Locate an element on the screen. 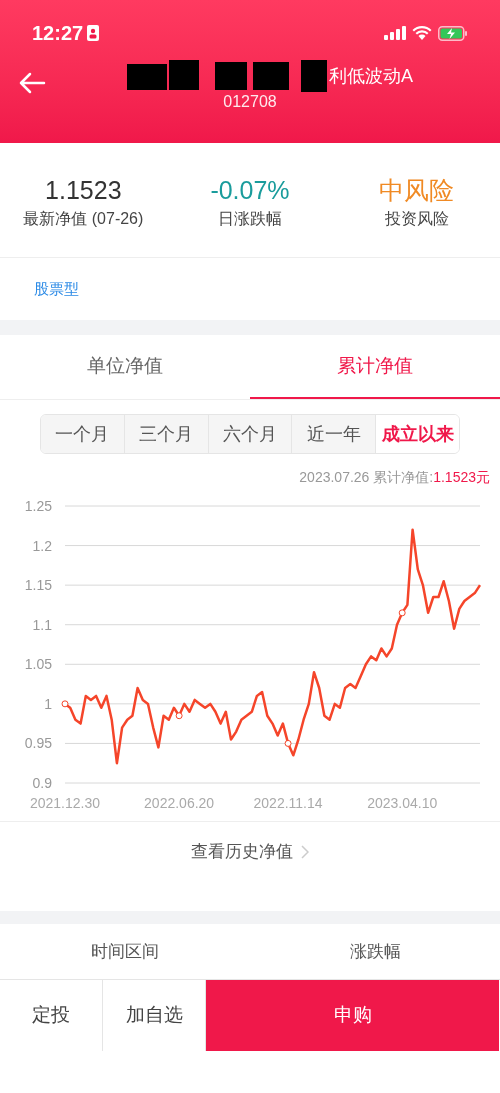  chart-tab: 单位净值 is located at coordinates (125, 367).